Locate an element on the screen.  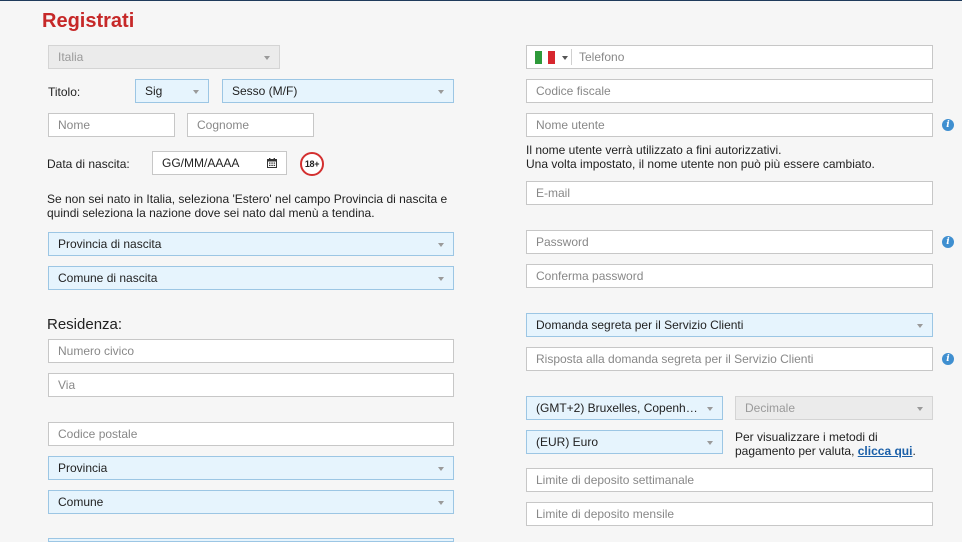
weekly-limit-field: Limite di deposito settimanale is located at coordinates (729, 480).